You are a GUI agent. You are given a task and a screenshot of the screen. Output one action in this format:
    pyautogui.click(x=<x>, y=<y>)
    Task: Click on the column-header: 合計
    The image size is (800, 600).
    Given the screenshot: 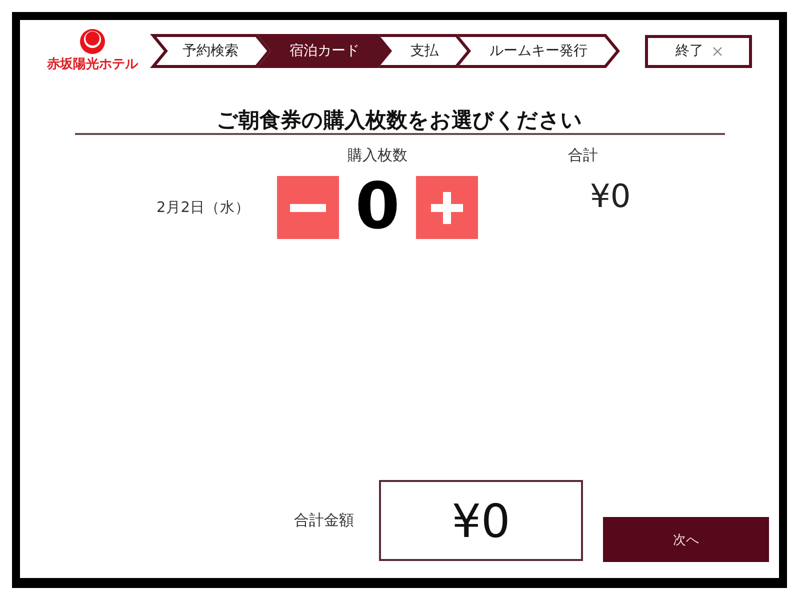 What is the action you would take?
    pyautogui.click(x=583, y=155)
    